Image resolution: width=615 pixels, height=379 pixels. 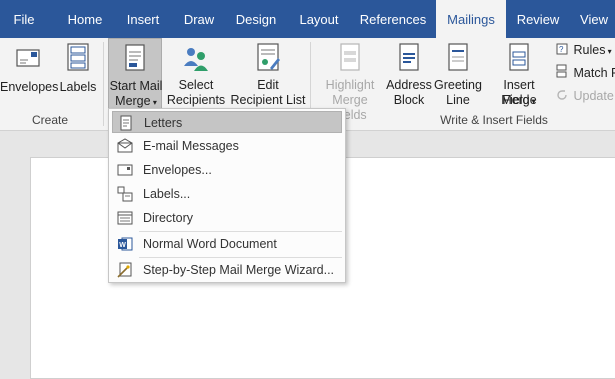 What do you see at coordinates (78, 75) in the screenshot?
I see `labels-button: Labels` at bounding box center [78, 75].